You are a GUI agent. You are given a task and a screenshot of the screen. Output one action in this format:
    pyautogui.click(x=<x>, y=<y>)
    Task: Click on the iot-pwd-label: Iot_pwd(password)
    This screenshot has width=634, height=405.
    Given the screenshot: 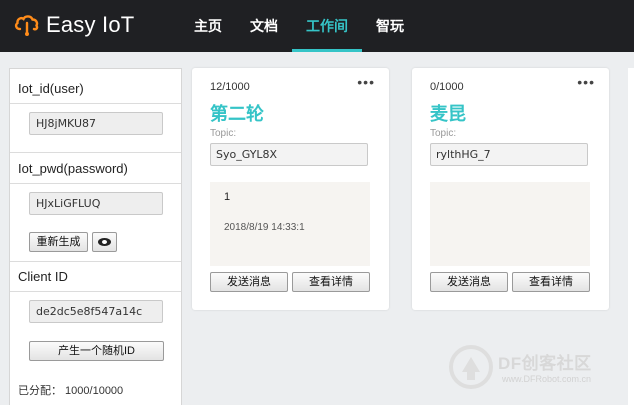 What is the action you would take?
    pyautogui.click(x=73, y=168)
    